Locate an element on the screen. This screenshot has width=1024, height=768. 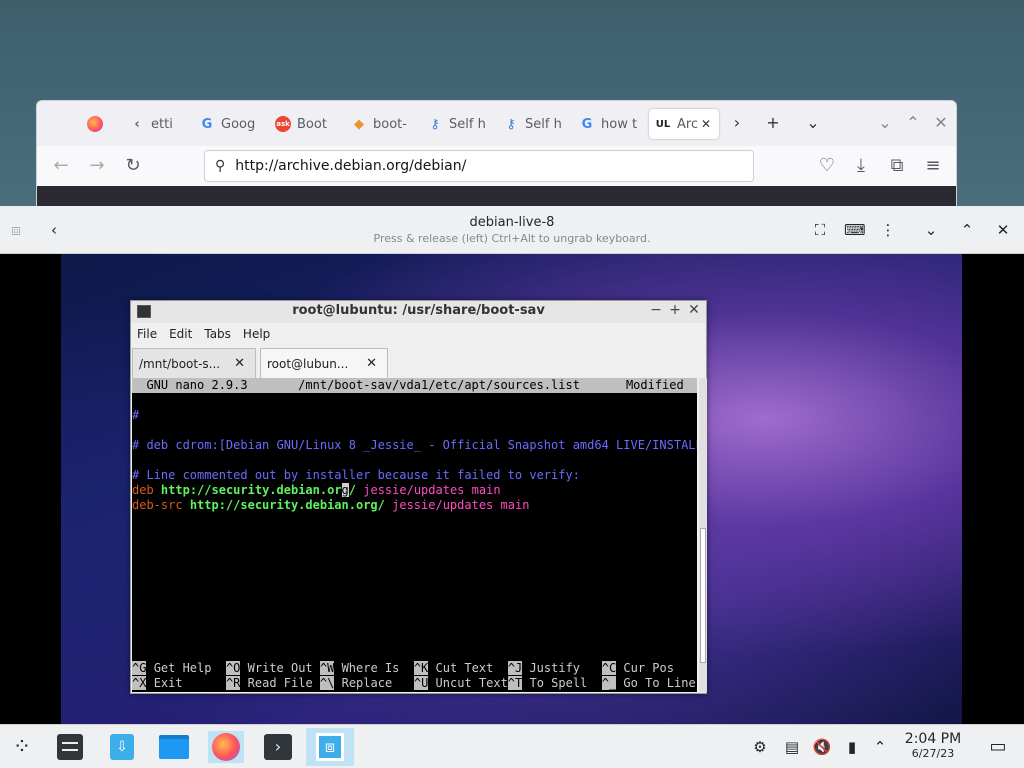
diamond-icon: ◆ is located at coordinates (359, 124).